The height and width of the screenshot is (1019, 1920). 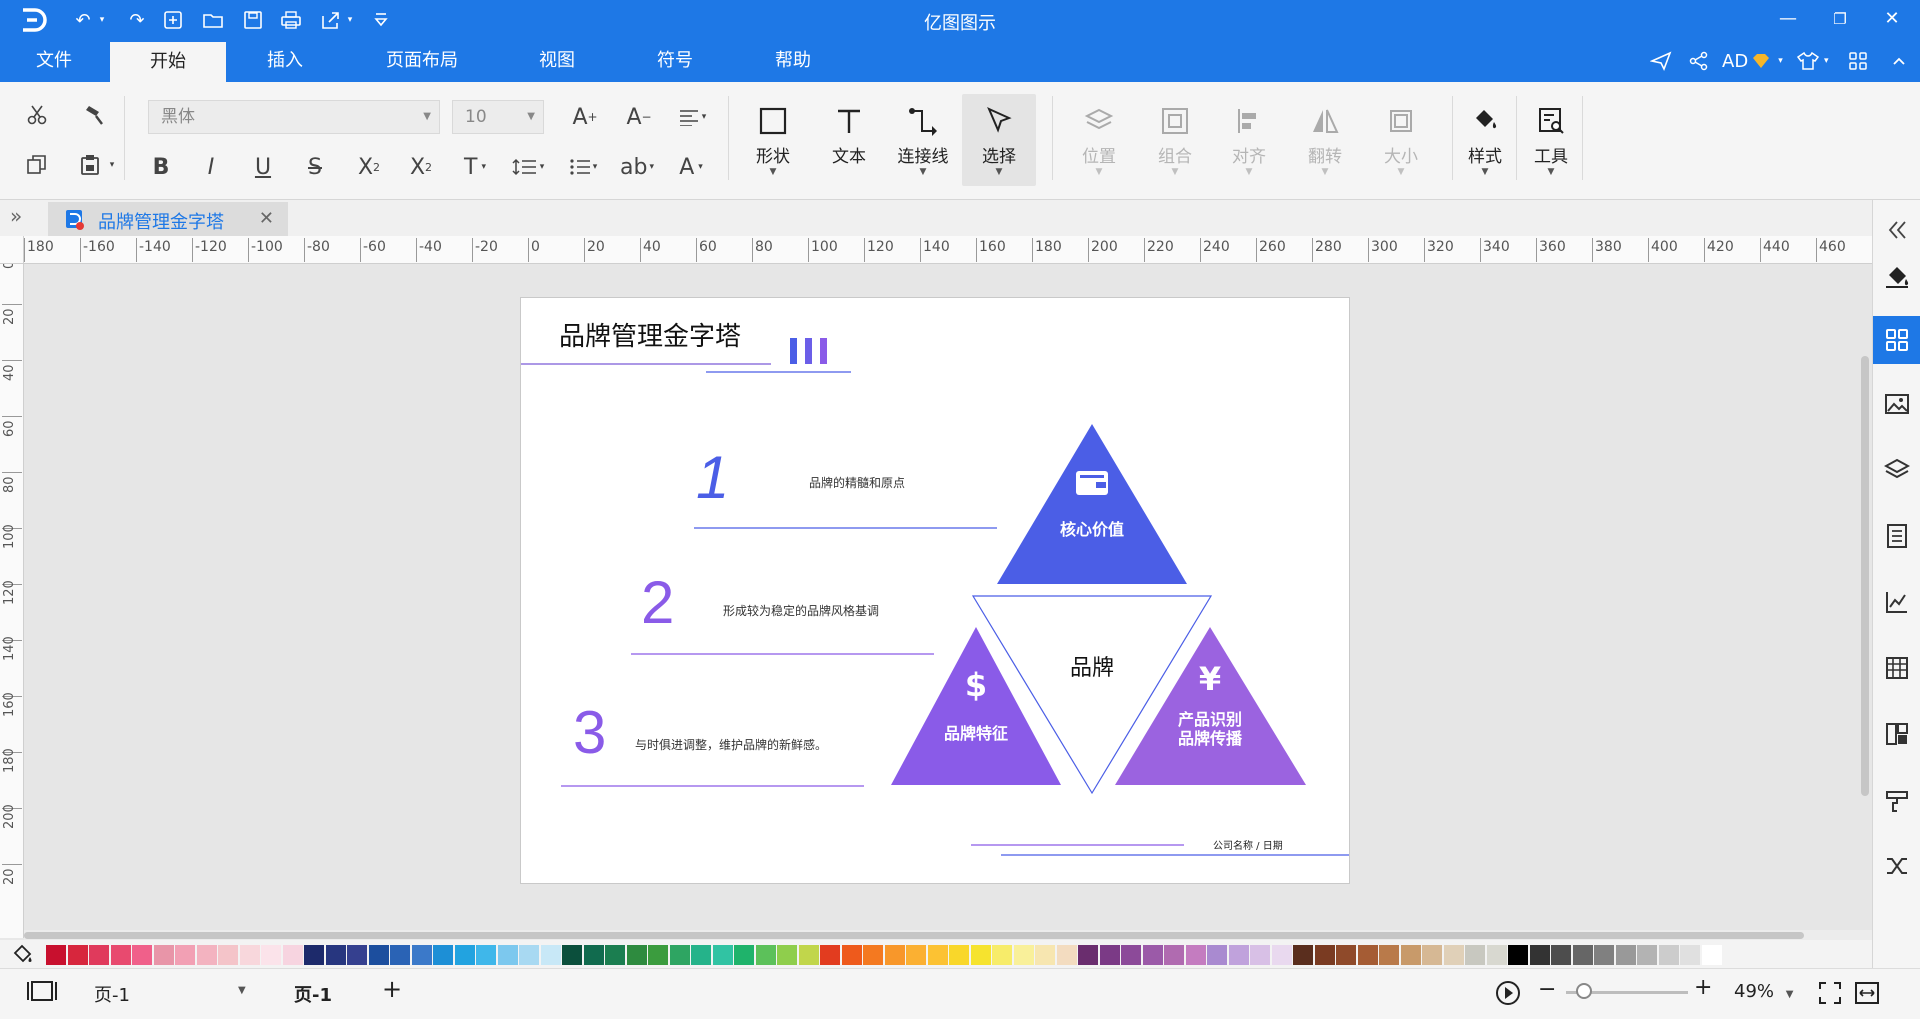 What do you see at coordinates (211, 167) in the screenshot?
I see `italic-icon: I` at bounding box center [211, 167].